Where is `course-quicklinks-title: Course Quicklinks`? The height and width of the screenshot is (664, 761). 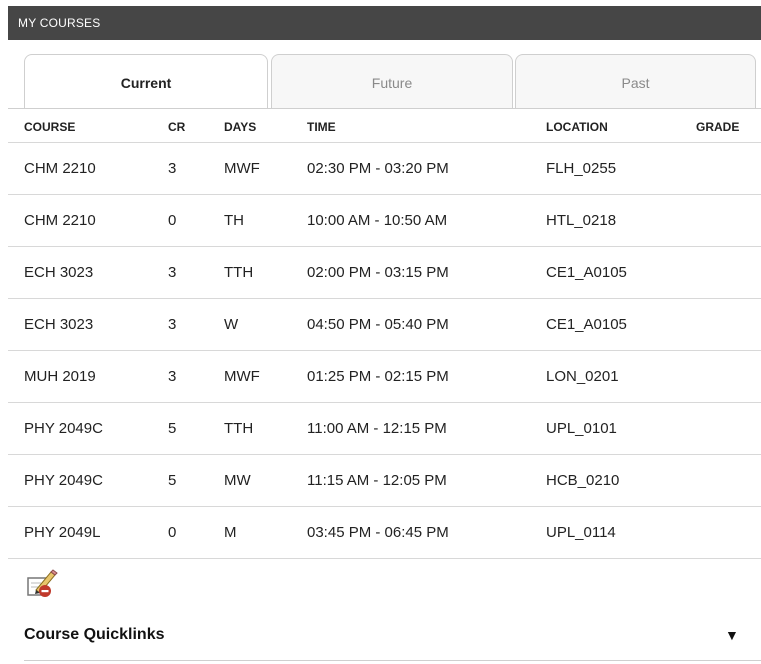 course-quicklinks-title: Course Quicklinks is located at coordinates (94, 635).